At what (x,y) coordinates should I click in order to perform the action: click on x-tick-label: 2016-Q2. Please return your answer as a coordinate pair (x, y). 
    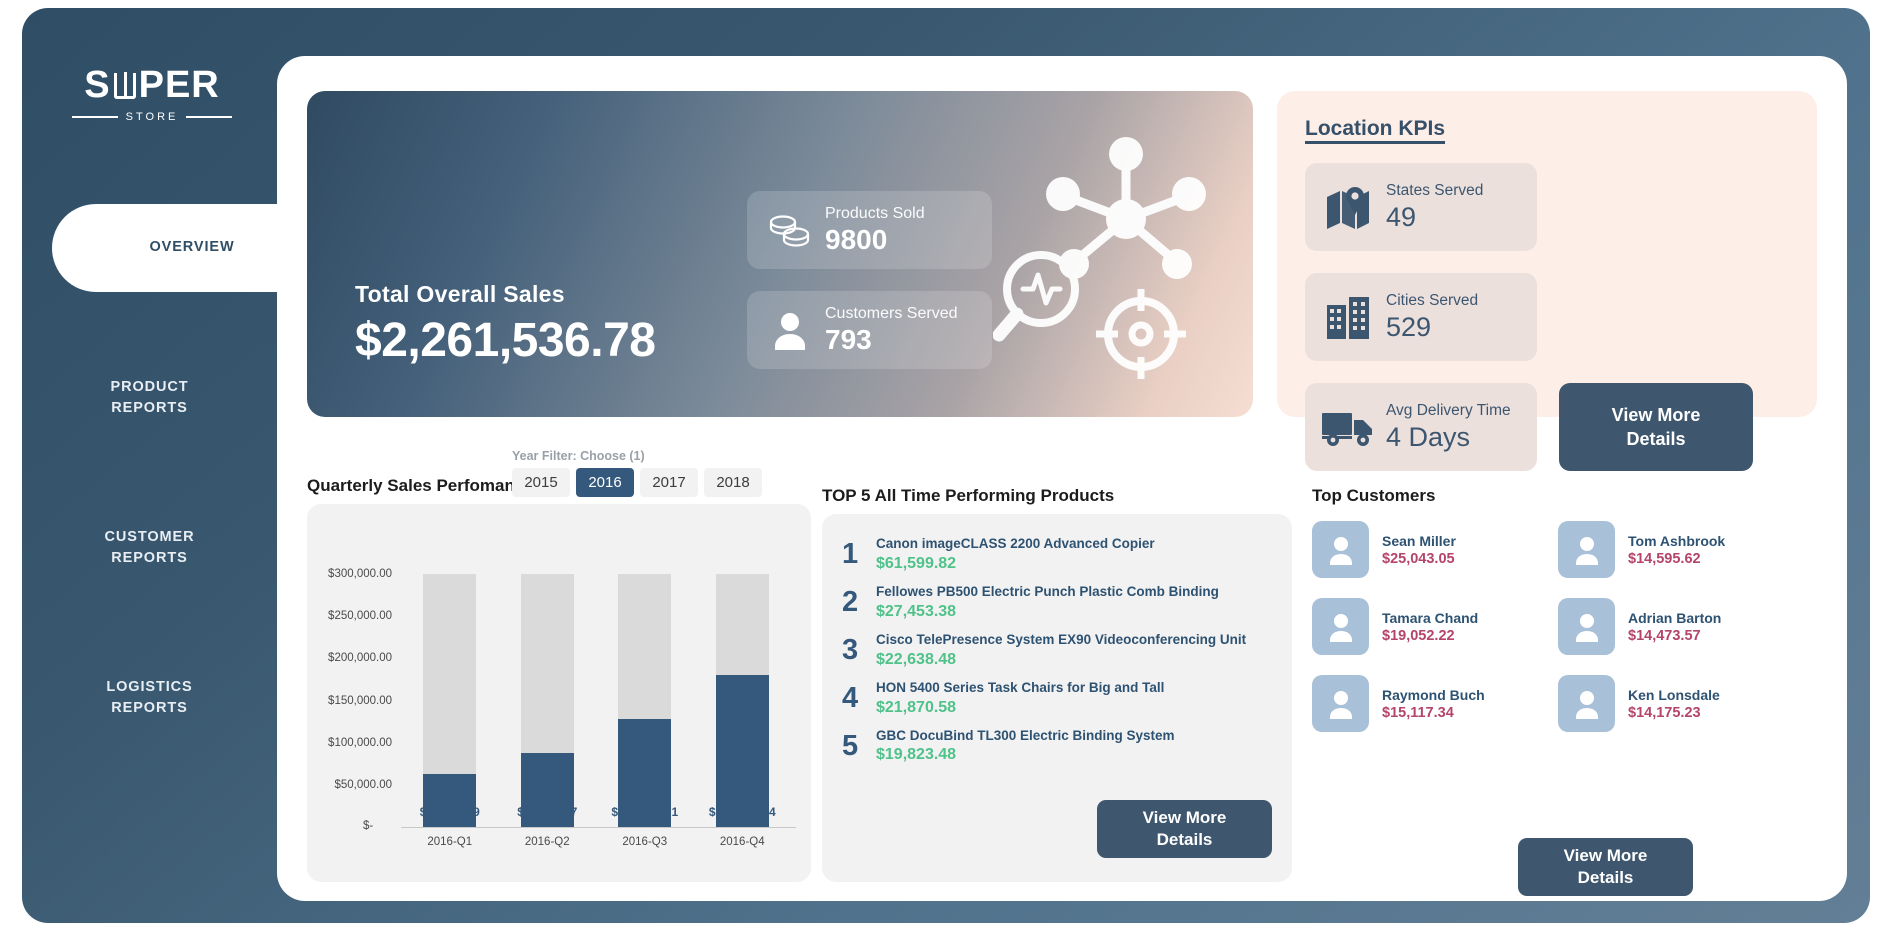
    Looking at the image, I should click on (547, 842).